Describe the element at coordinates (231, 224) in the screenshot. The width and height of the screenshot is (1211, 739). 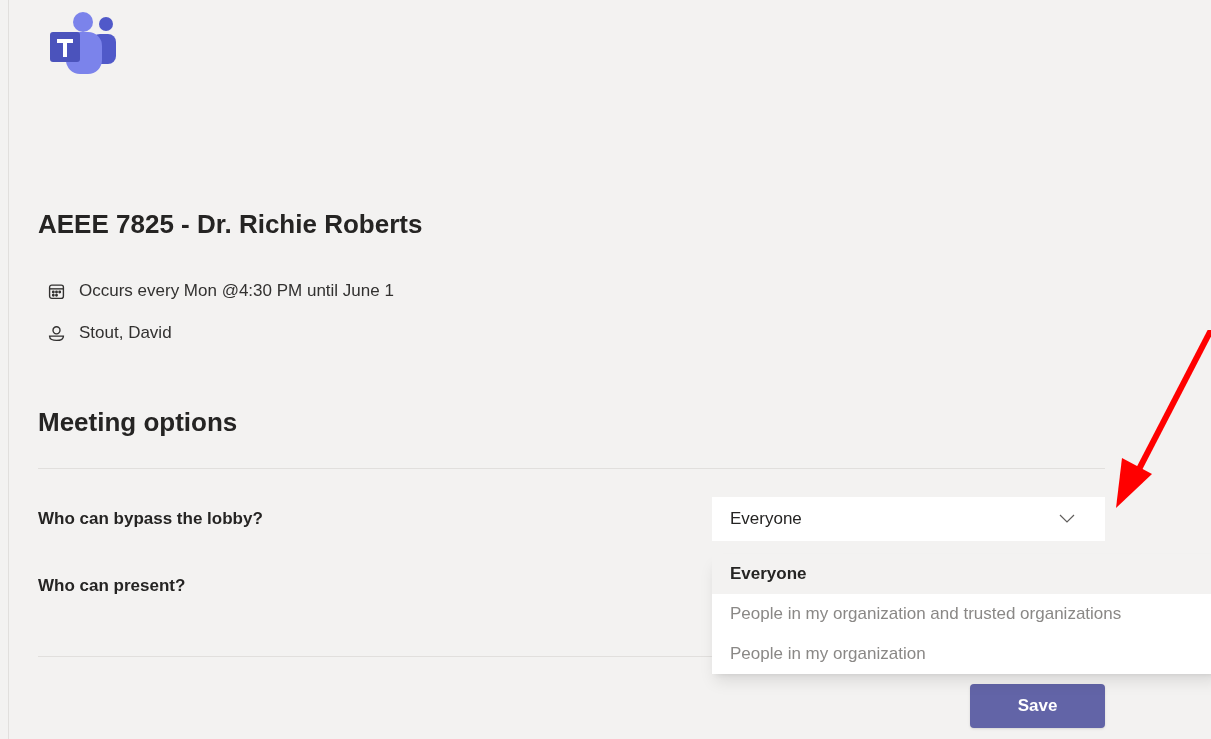
I see `meeting-title: AEEE 7825 - Dr. Richie Roberts` at that location.